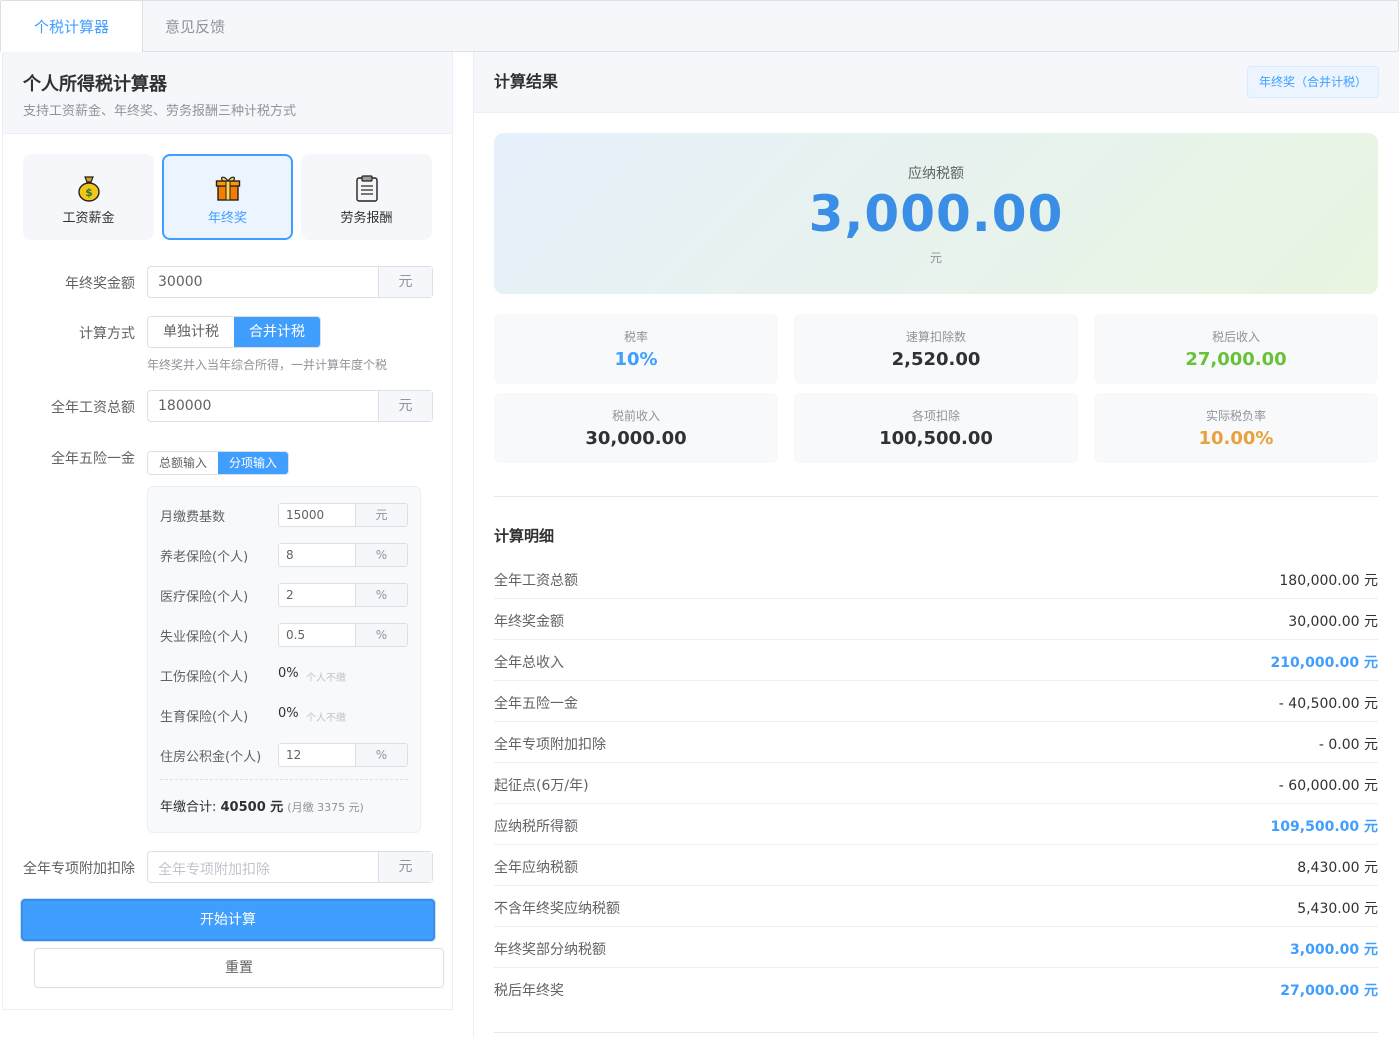 This screenshot has height=1037, width=1399. I want to click on mode-labor-card: 劳务报酬, so click(366, 197).